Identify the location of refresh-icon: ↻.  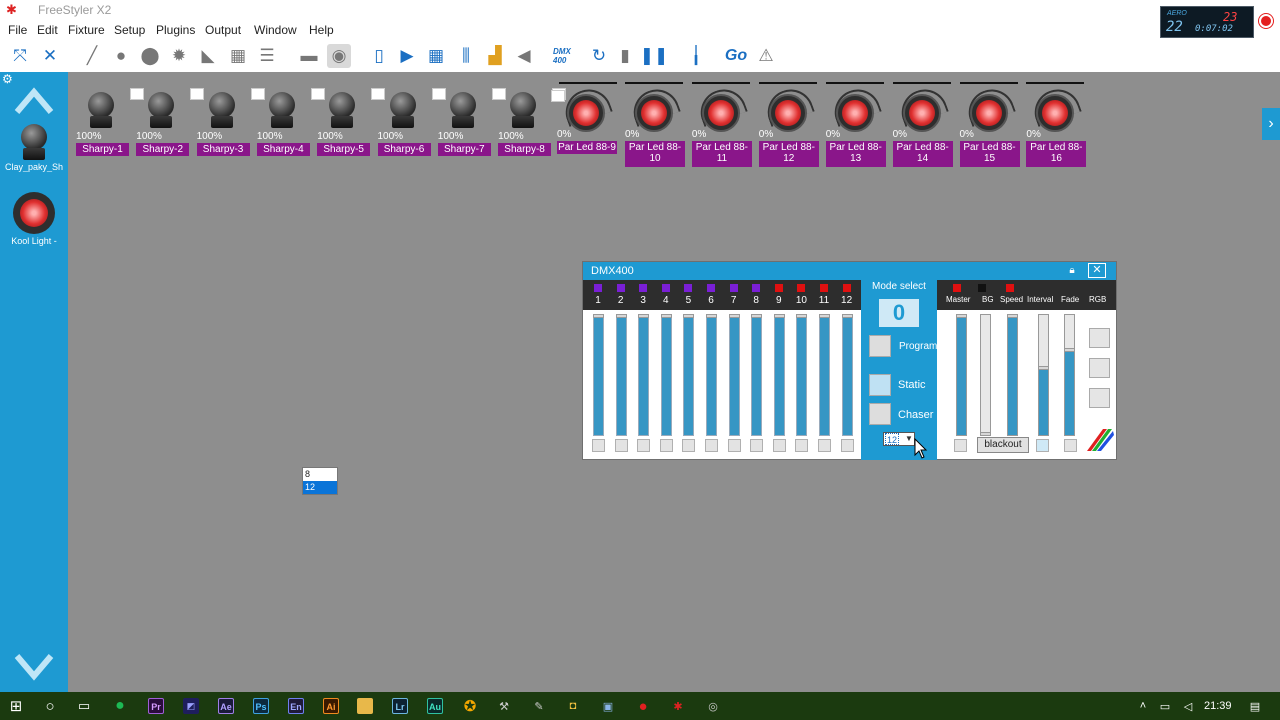
(599, 56).